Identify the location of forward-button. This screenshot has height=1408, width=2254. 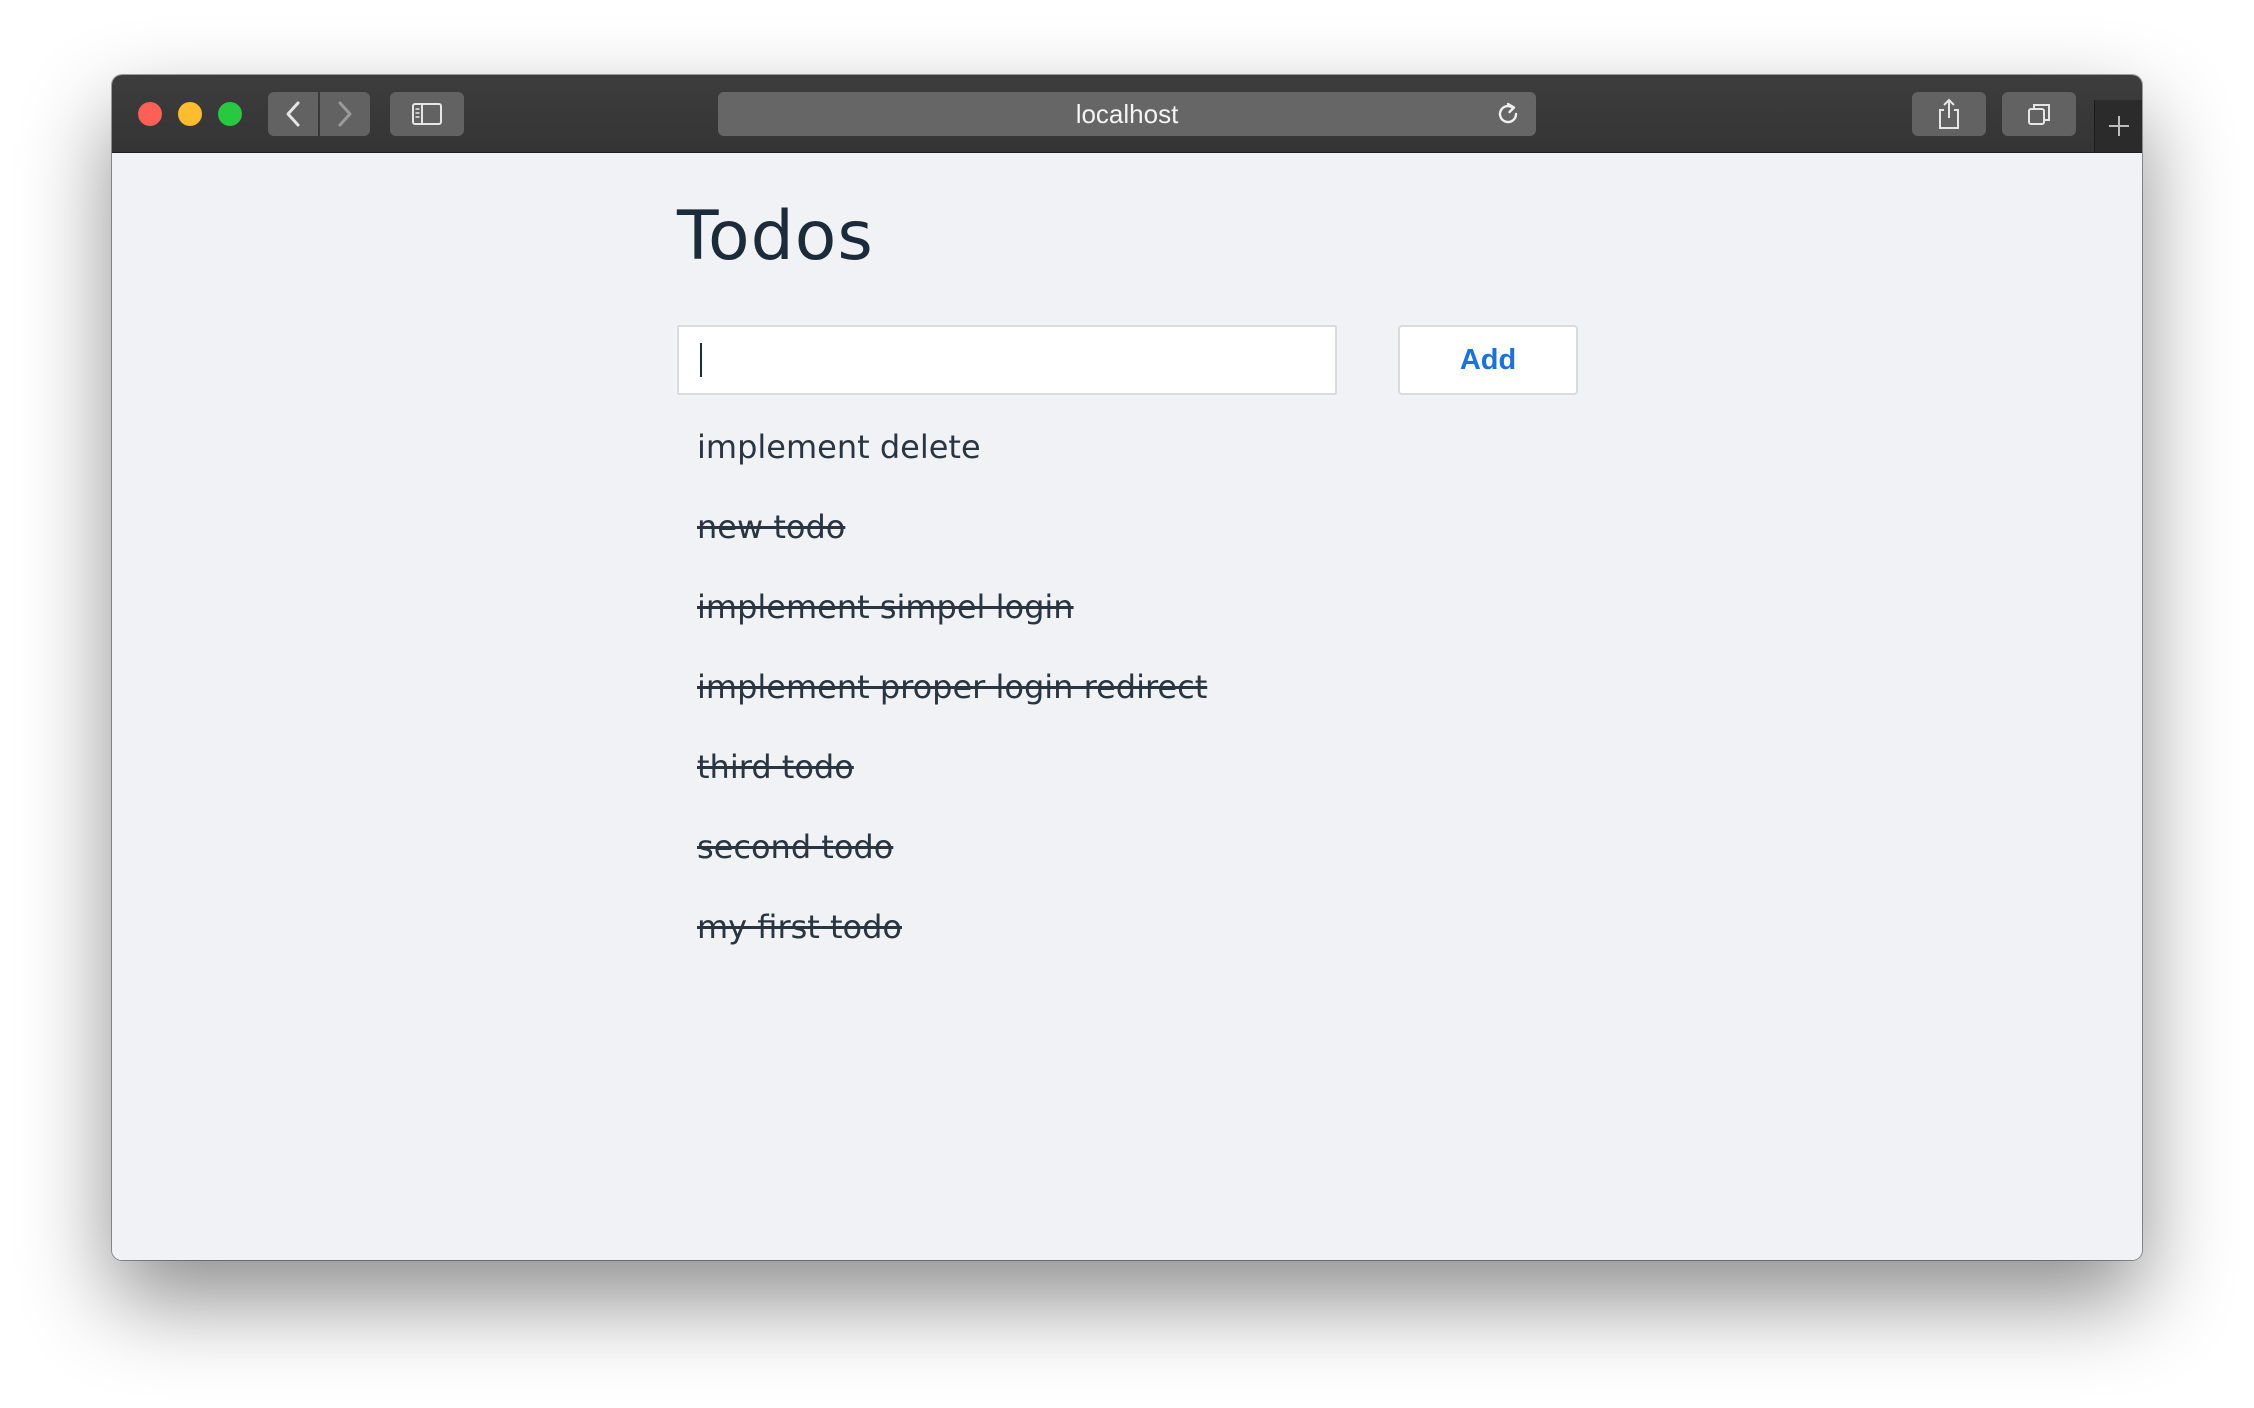
(345, 114).